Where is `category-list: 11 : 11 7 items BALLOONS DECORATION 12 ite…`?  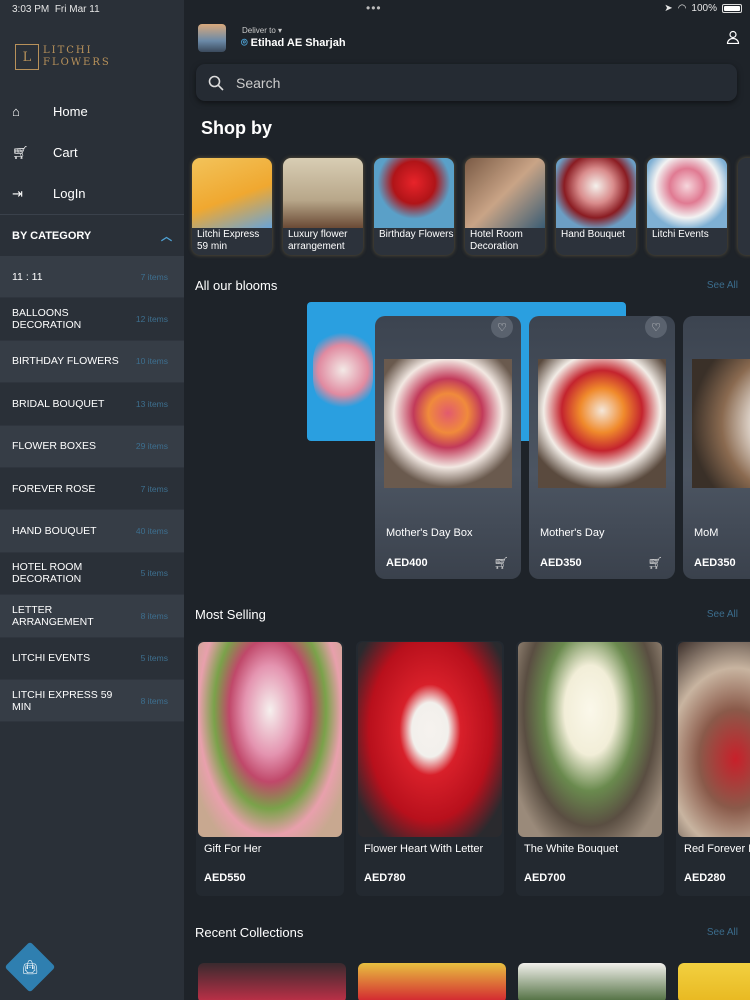 category-list: 11 : 11 7 items BALLOONS DECORATION 12 ite… is located at coordinates (92, 489).